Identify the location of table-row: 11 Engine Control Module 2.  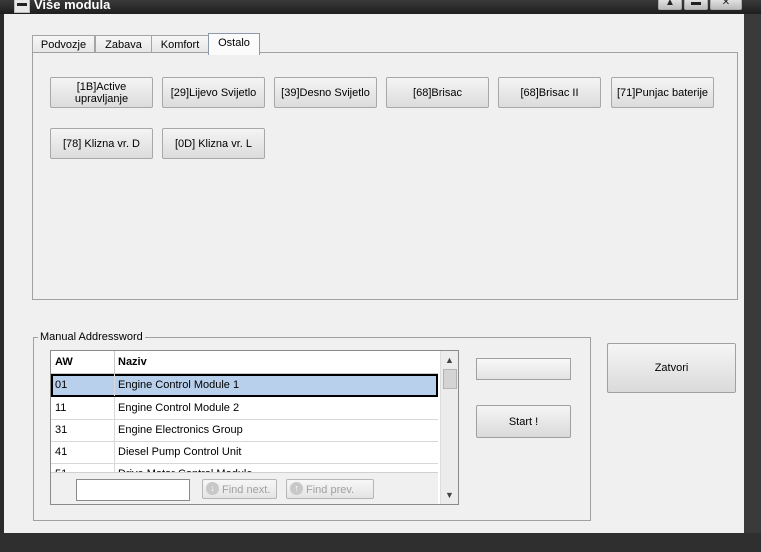
(244, 408).